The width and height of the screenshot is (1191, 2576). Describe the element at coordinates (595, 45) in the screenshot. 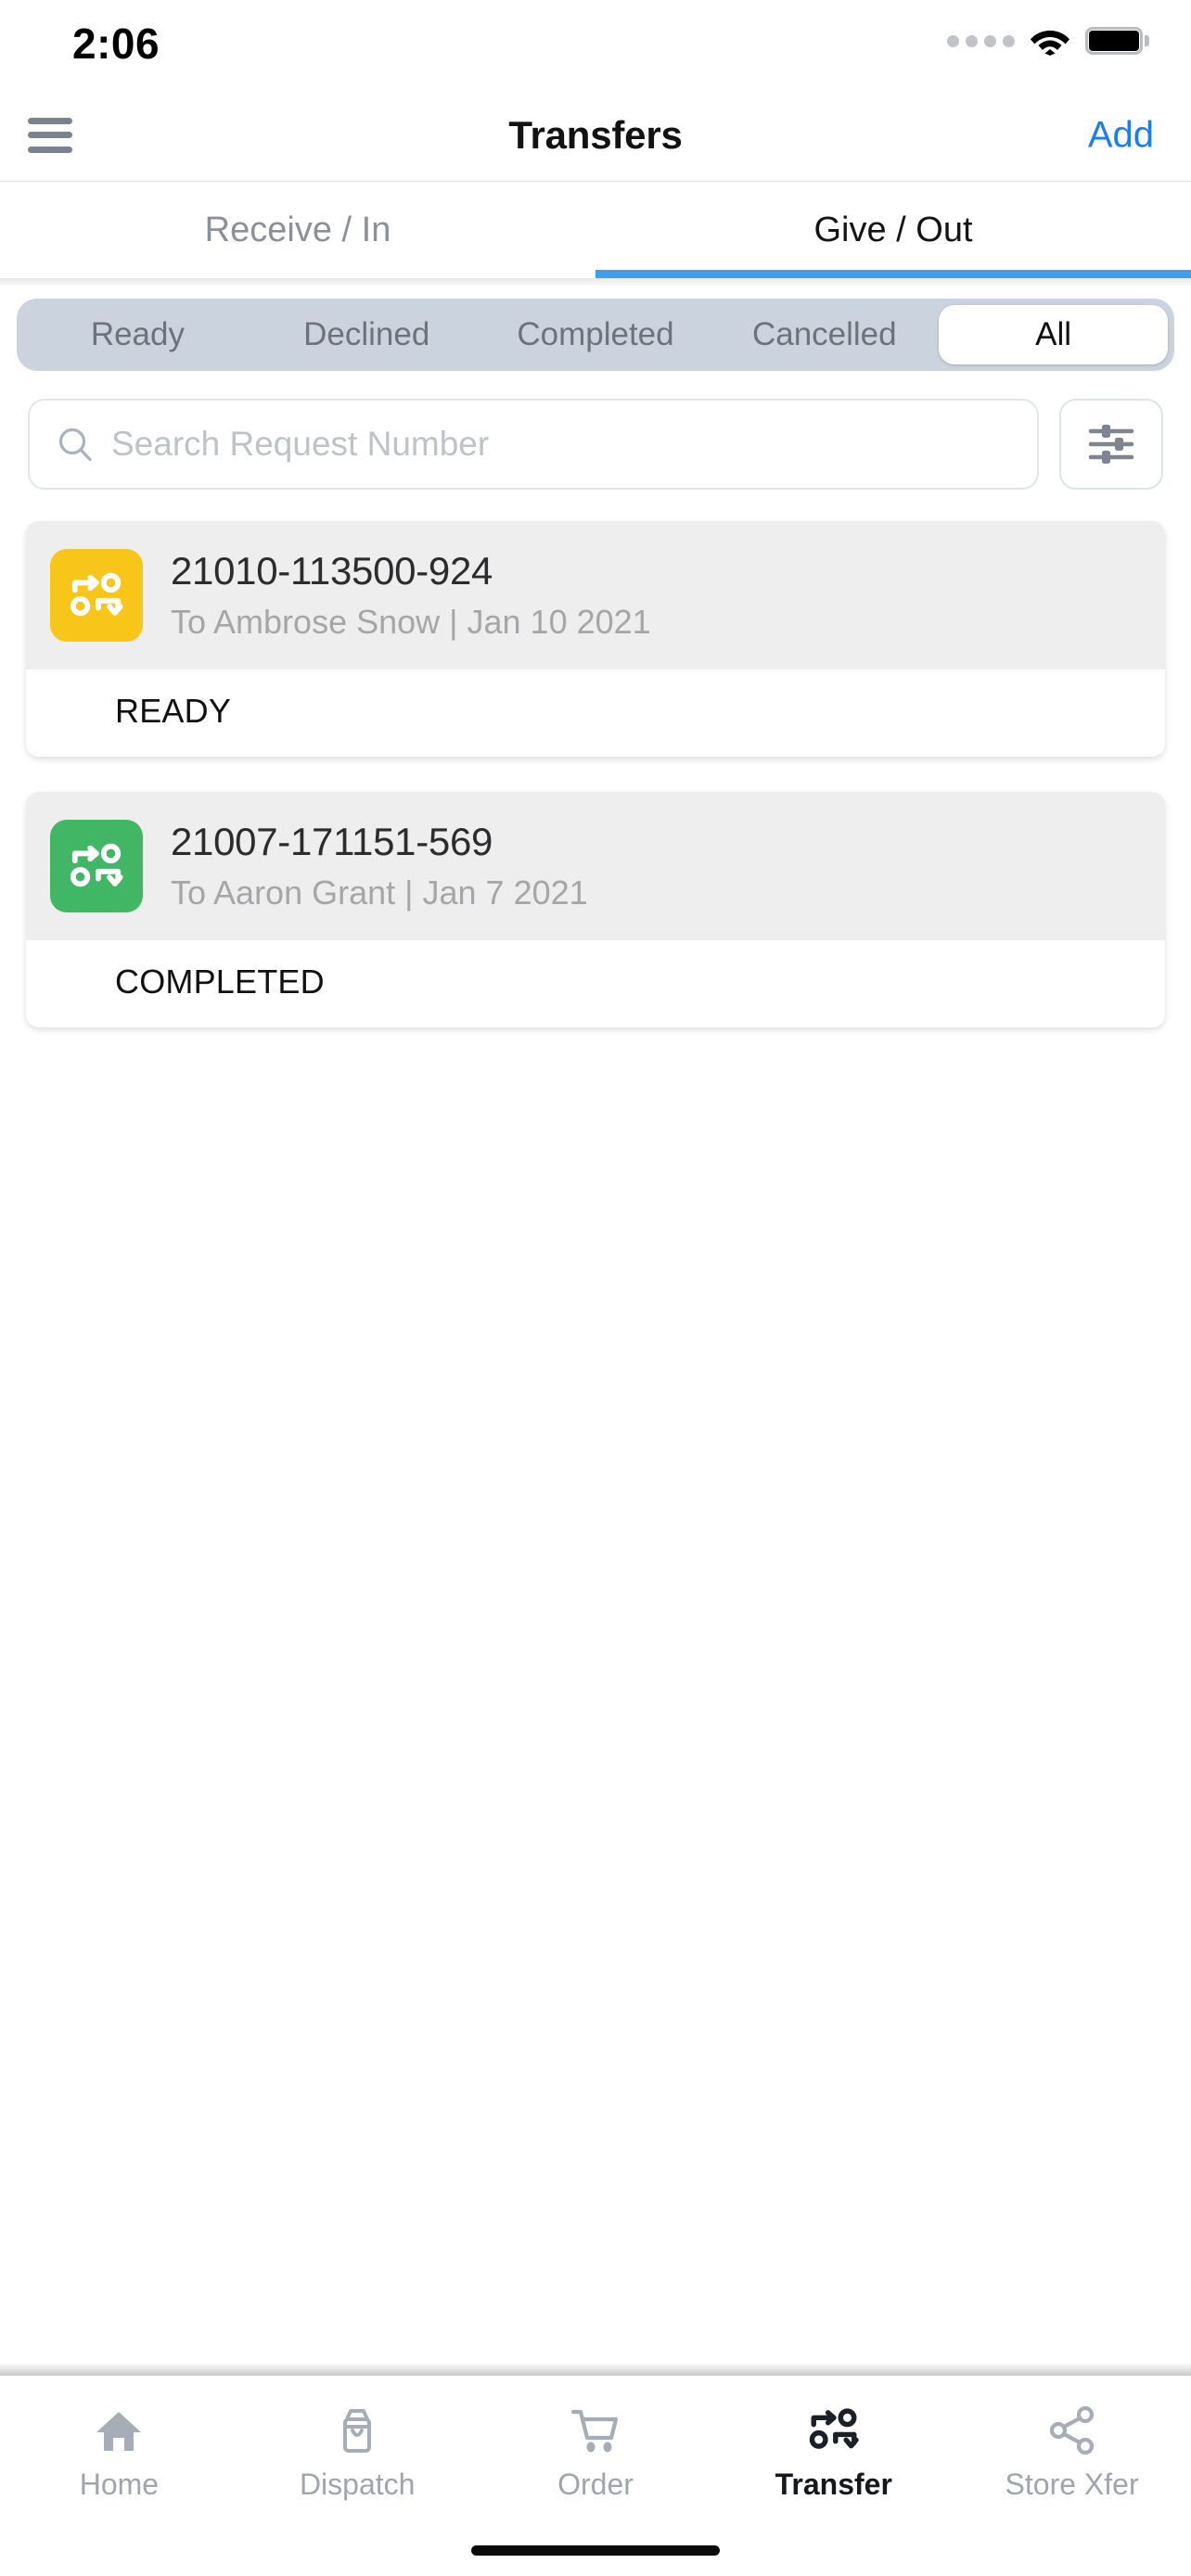

I see `status-bar: 2:06` at that location.